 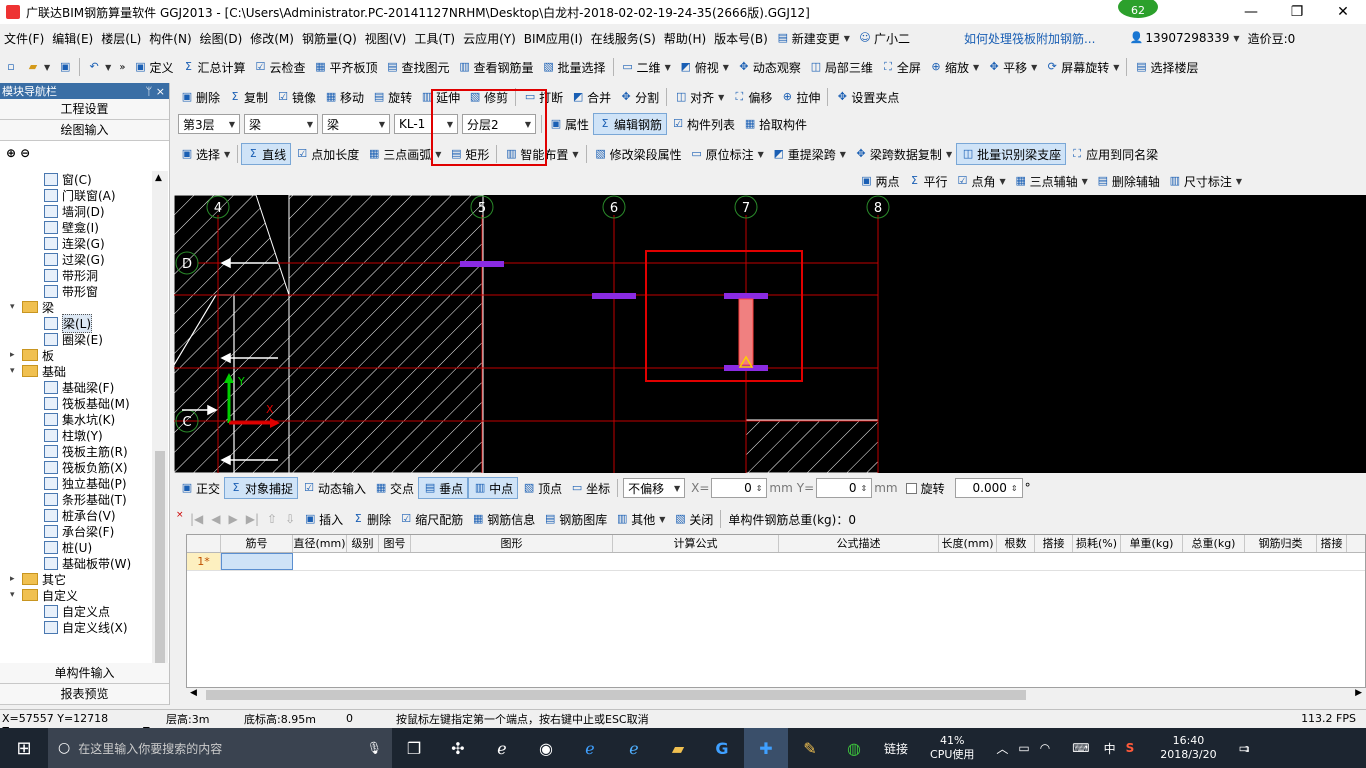 I want to click on tb1-button-8: ◩ 俯视 ▼, so click(x=704, y=67).